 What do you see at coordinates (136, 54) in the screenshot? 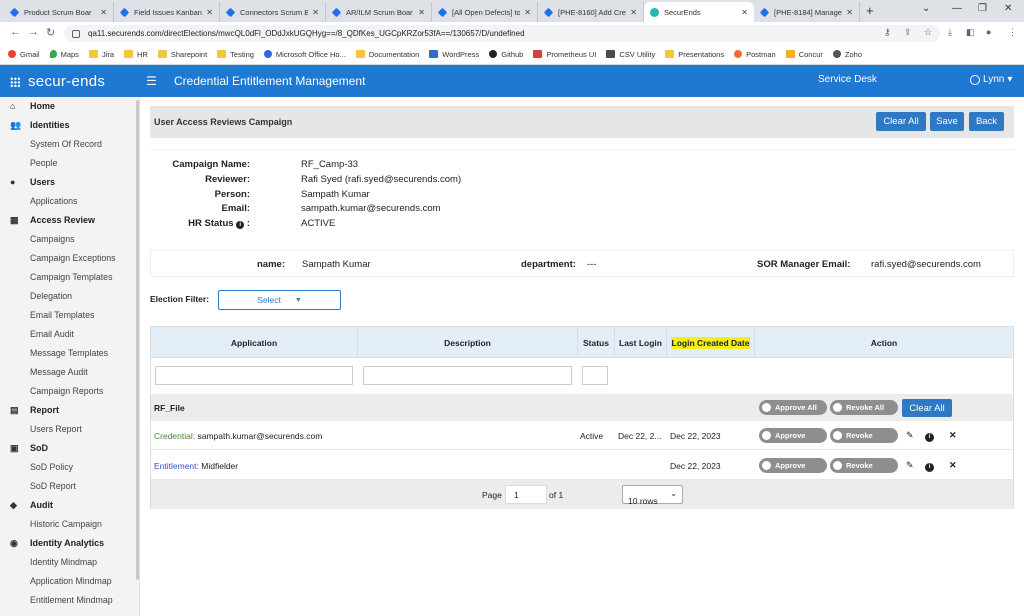
I see `bookmark-item: HR` at bounding box center [136, 54].